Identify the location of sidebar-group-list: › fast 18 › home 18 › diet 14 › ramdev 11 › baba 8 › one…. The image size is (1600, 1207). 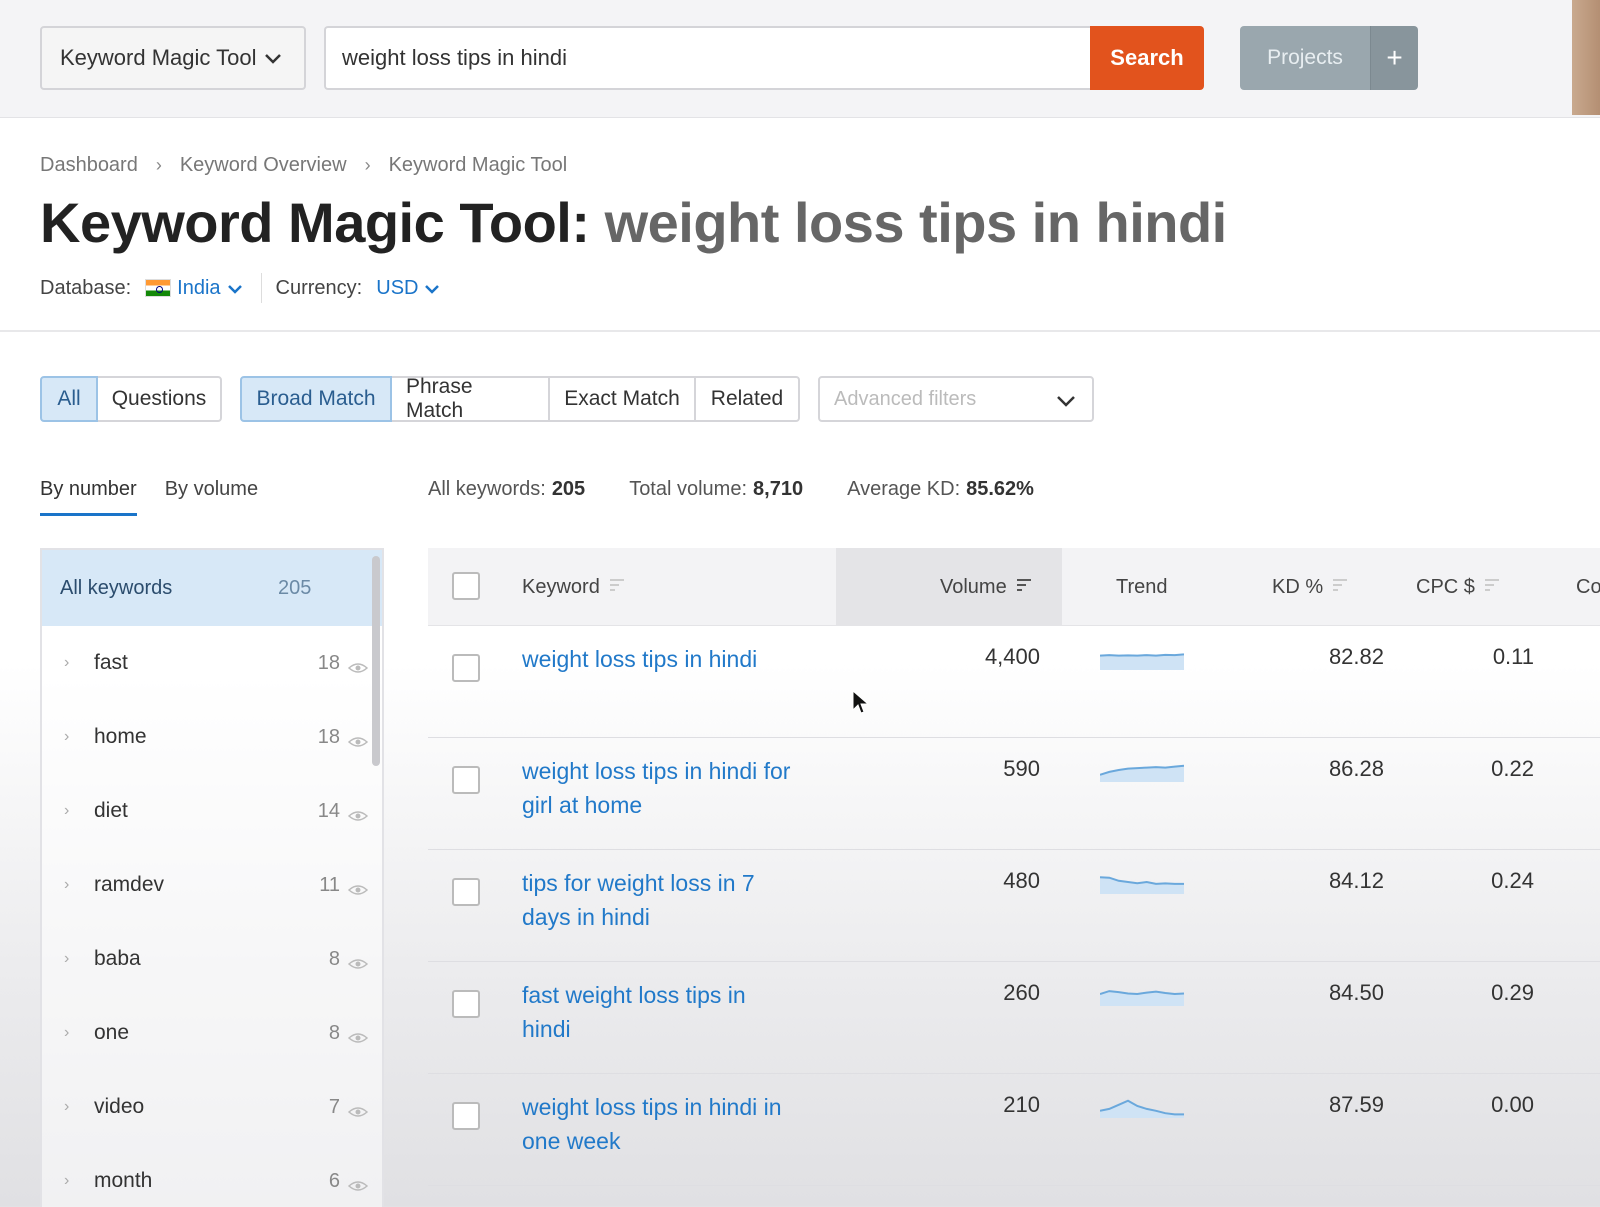
(212, 916).